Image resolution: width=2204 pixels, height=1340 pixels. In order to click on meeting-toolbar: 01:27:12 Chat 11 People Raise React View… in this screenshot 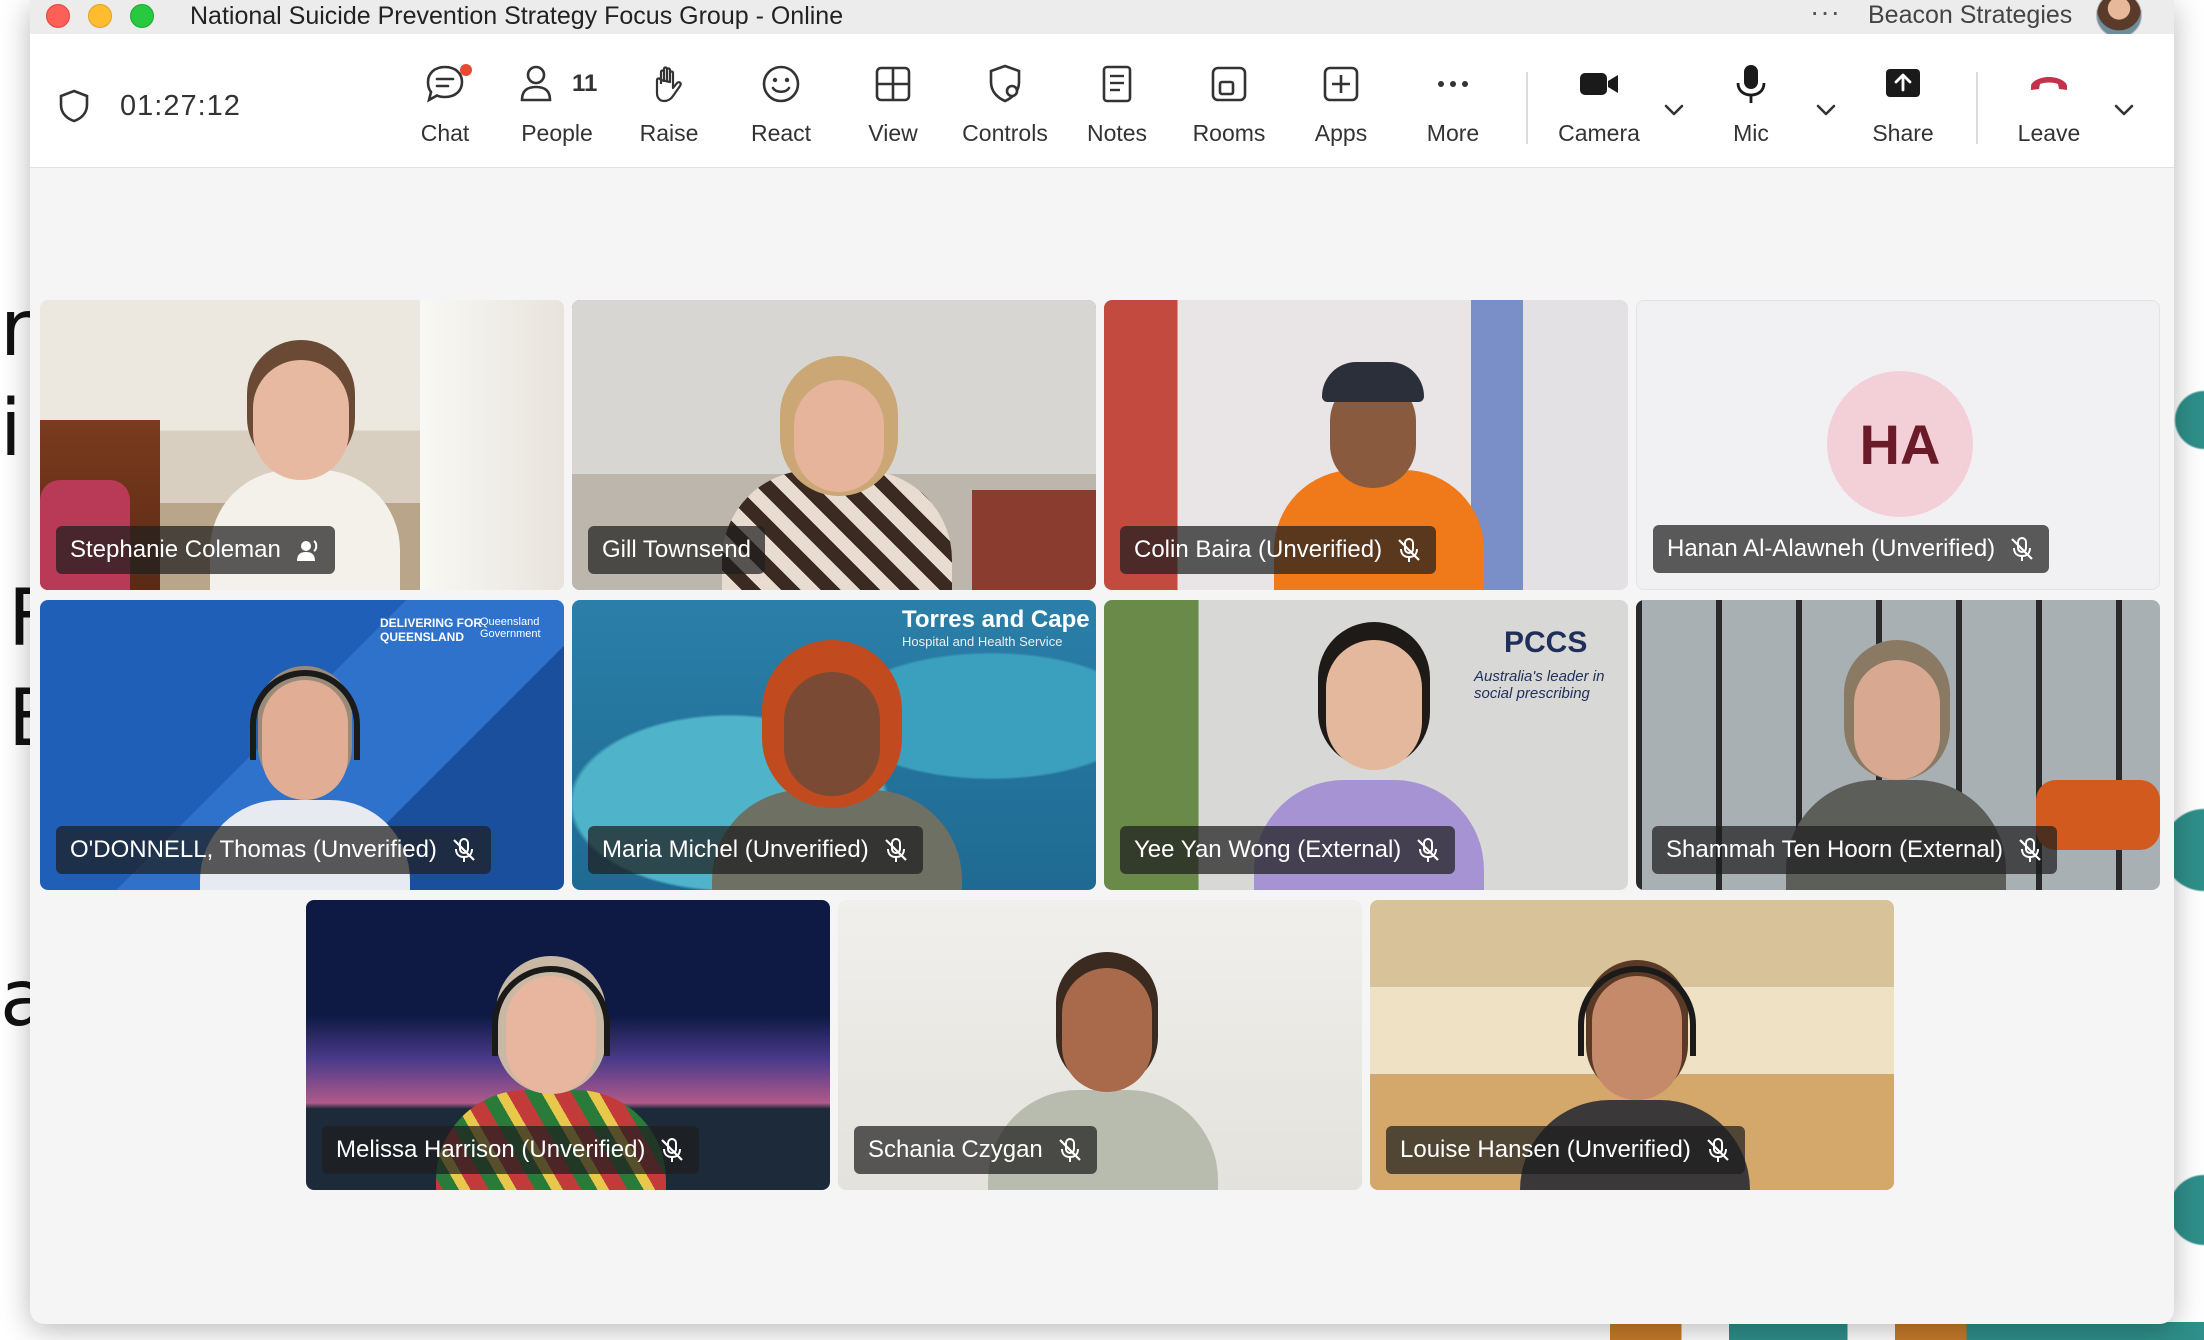, I will do `click(1102, 101)`.